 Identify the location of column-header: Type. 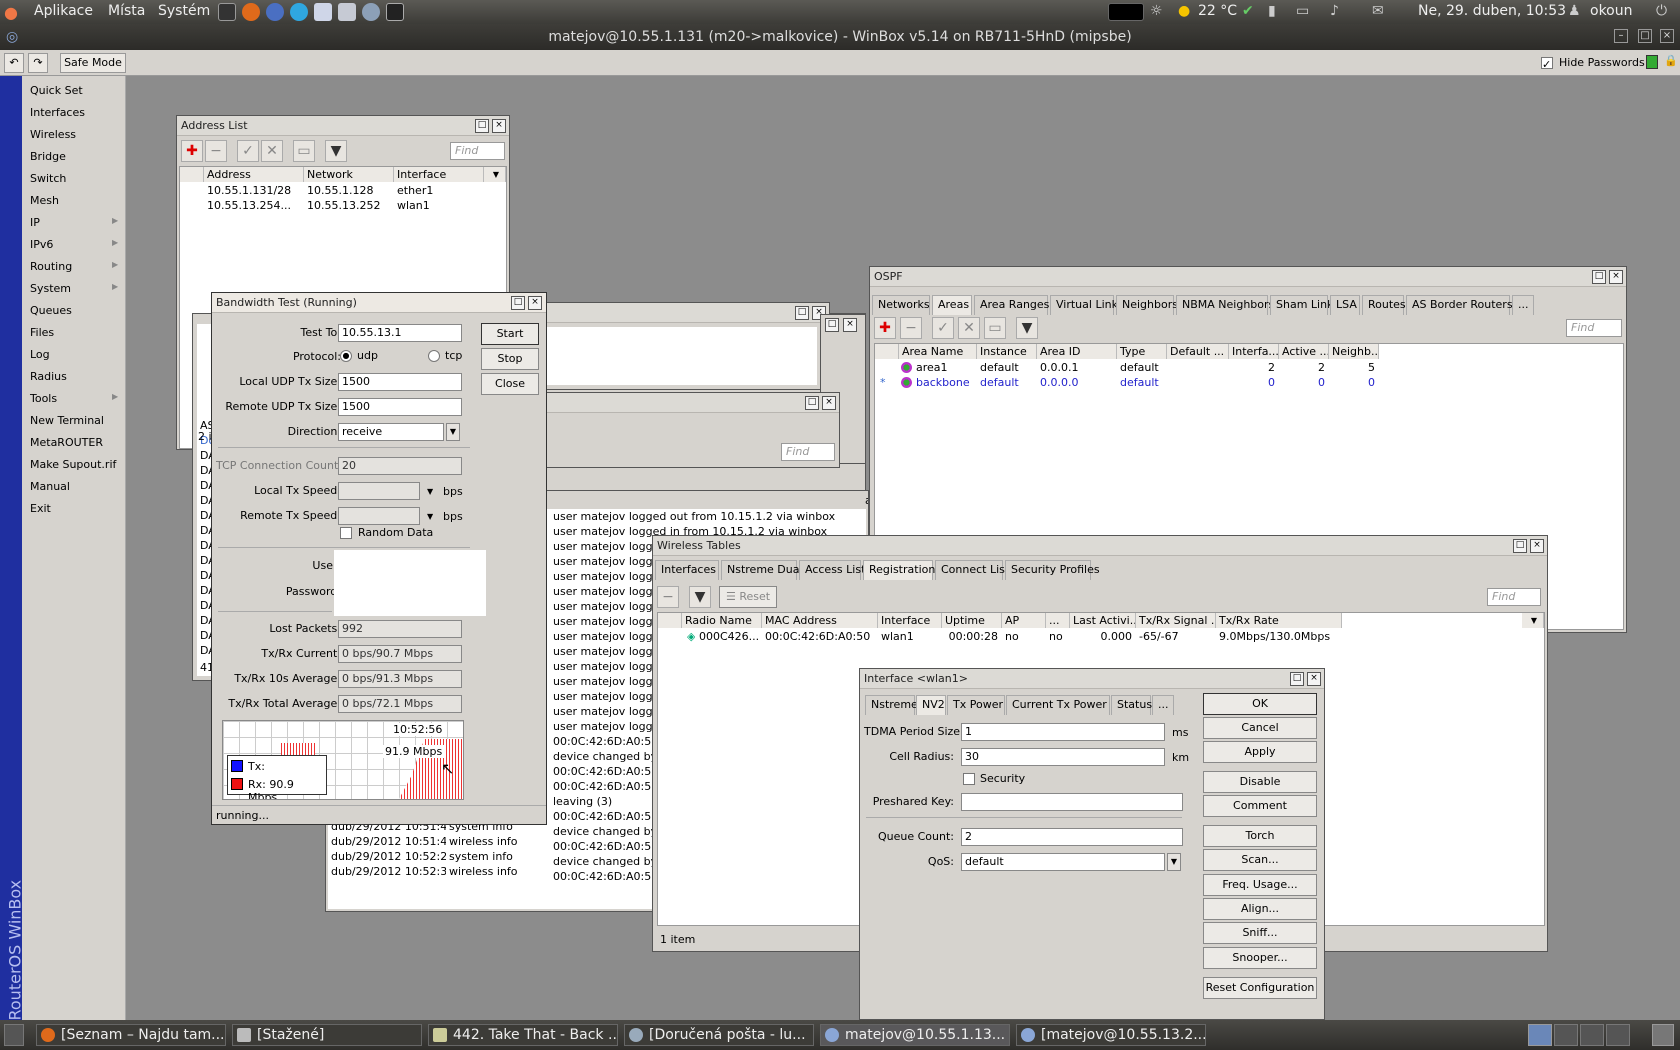
(1142, 351).